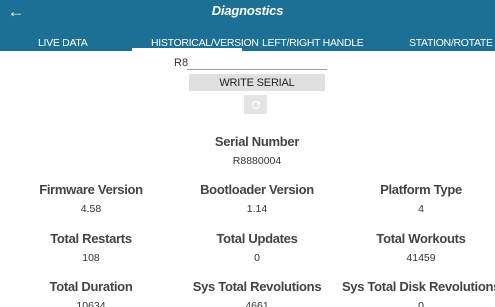 The width and height of the screenshot is (495, 307). I want to click on serial-input, so click(257, 61).